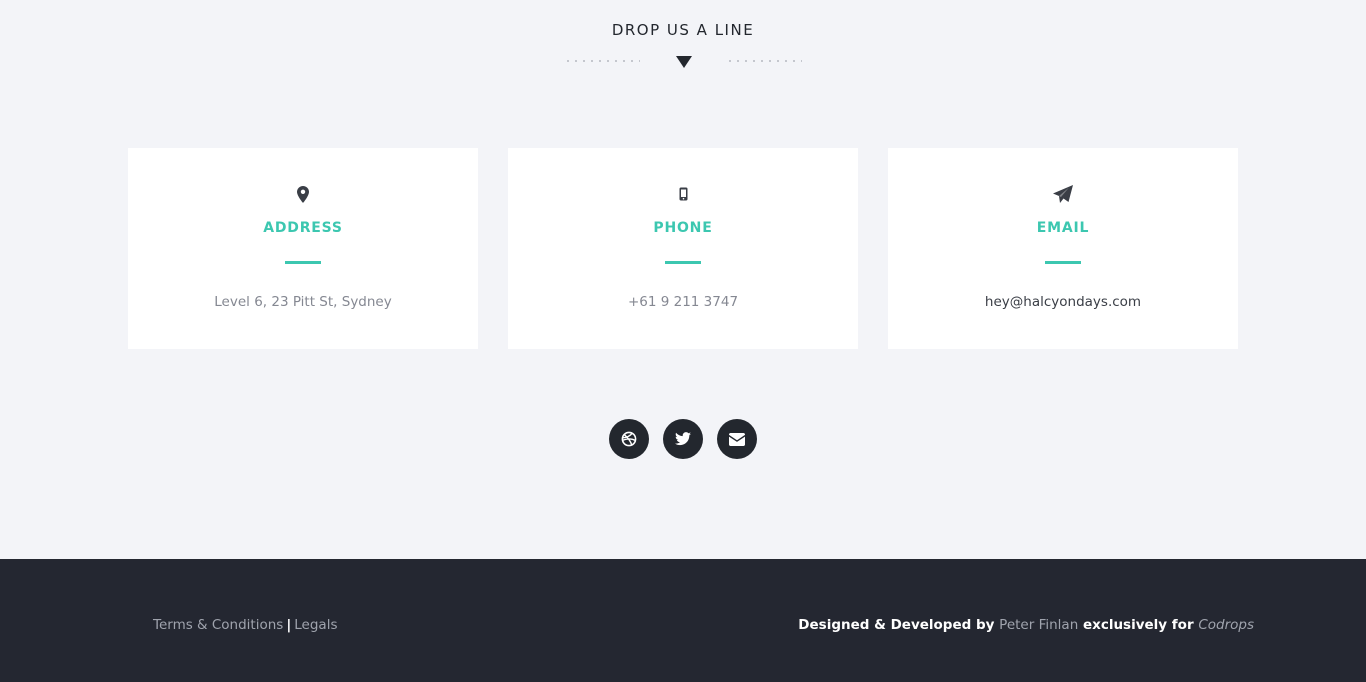  What do you see at coordinates (1063, 302) in the screenshot?
I see `email-text: hey@halcyondays.com` at bounding box center [1063, 302].